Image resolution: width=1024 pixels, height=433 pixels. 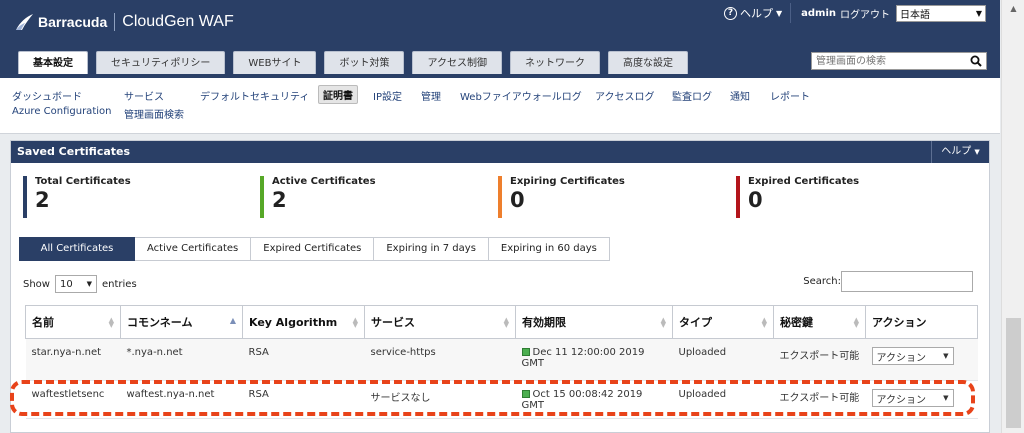 What do you see at coordinates (303, 359) in the screenshot?
I see `cell-key-algorithm: RSA` at bounding box center [303, 359].